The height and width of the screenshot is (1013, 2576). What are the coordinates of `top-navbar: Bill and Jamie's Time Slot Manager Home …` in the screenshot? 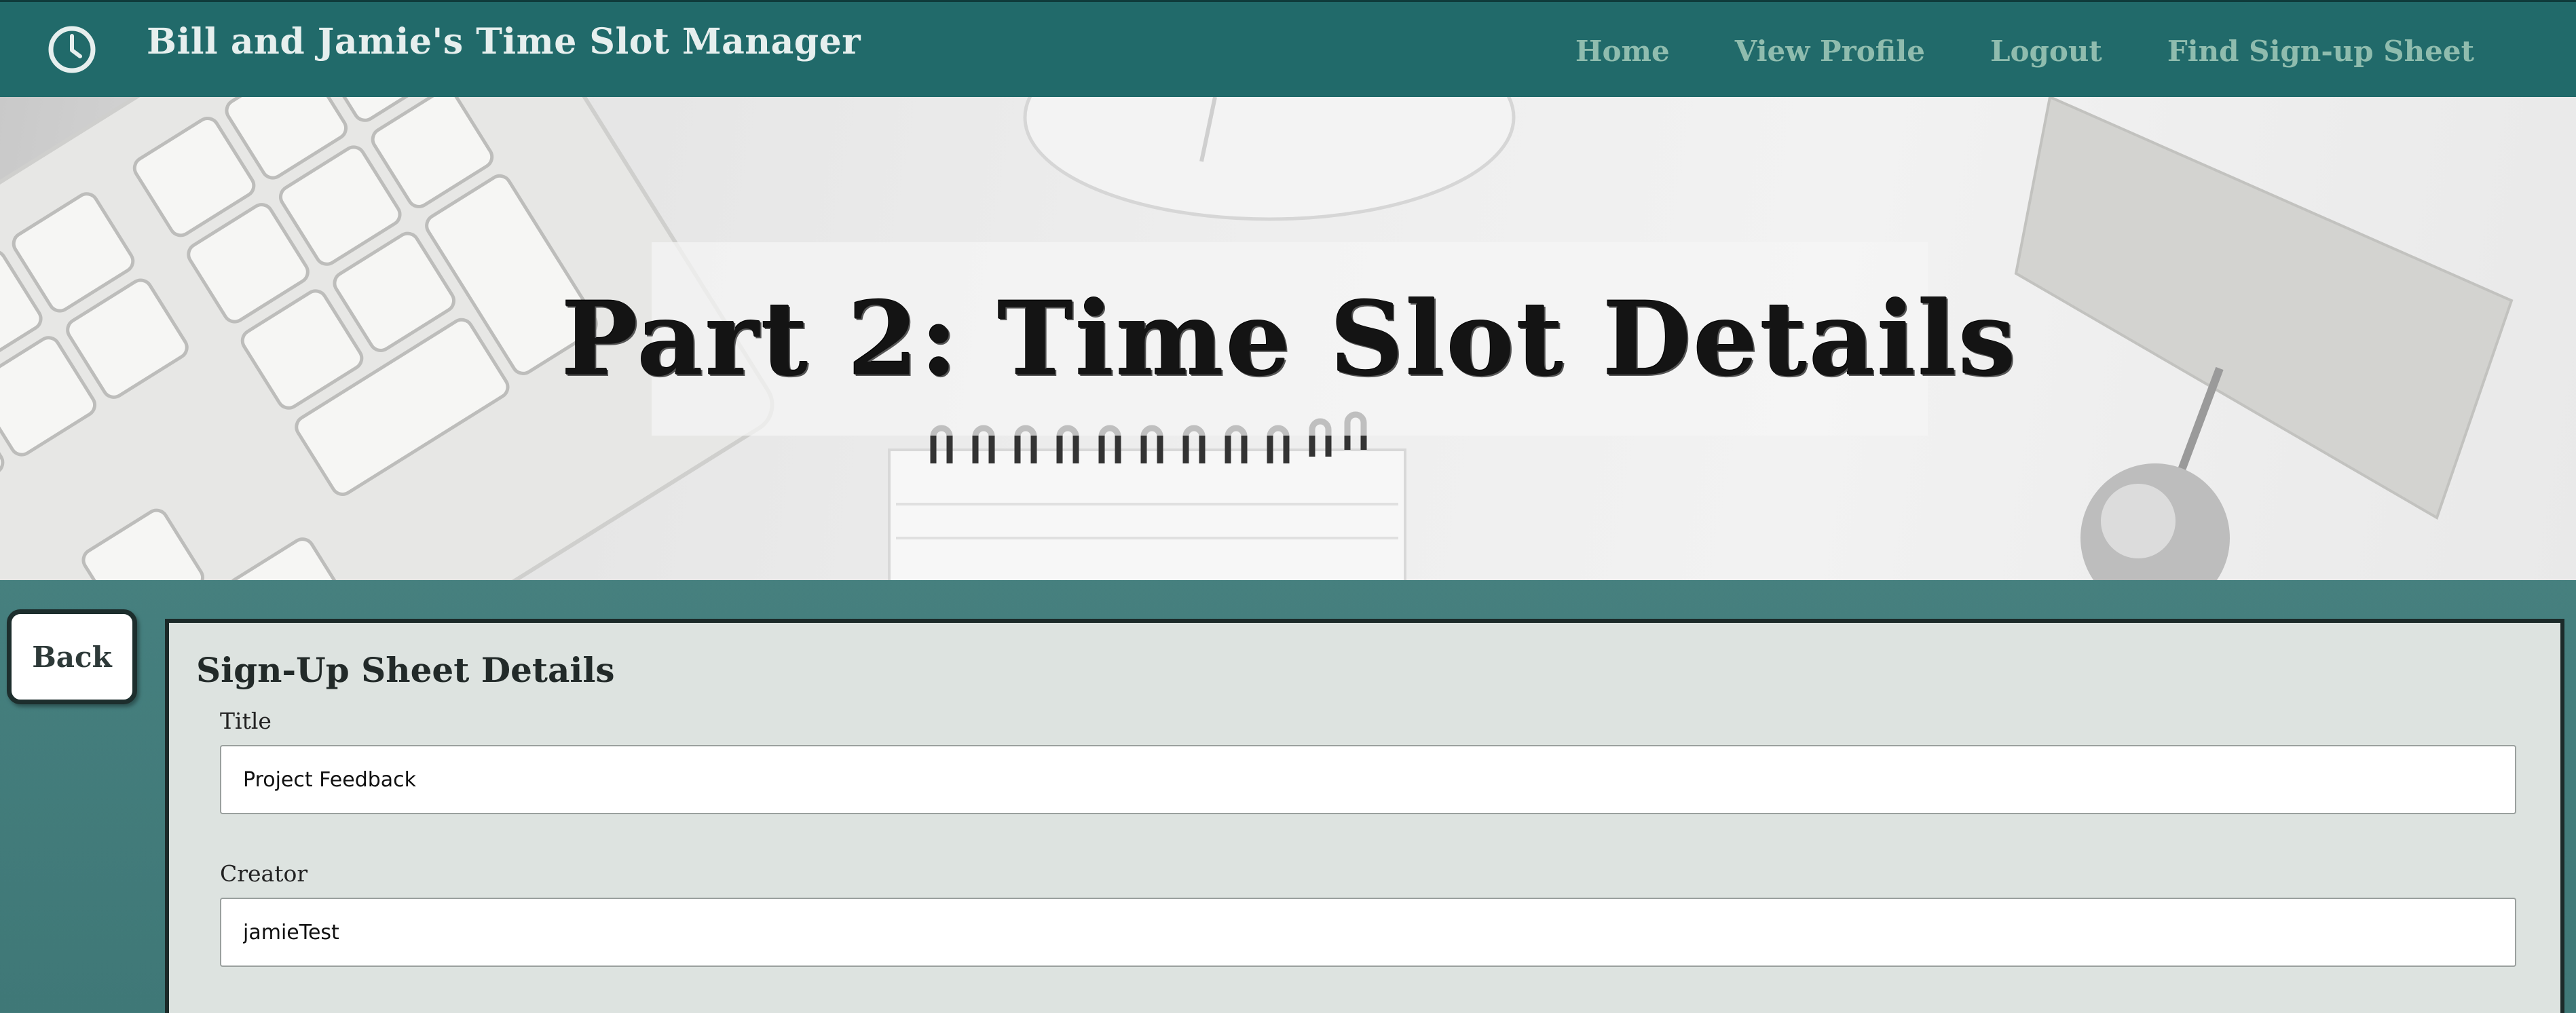 It's located at (1288, 48).